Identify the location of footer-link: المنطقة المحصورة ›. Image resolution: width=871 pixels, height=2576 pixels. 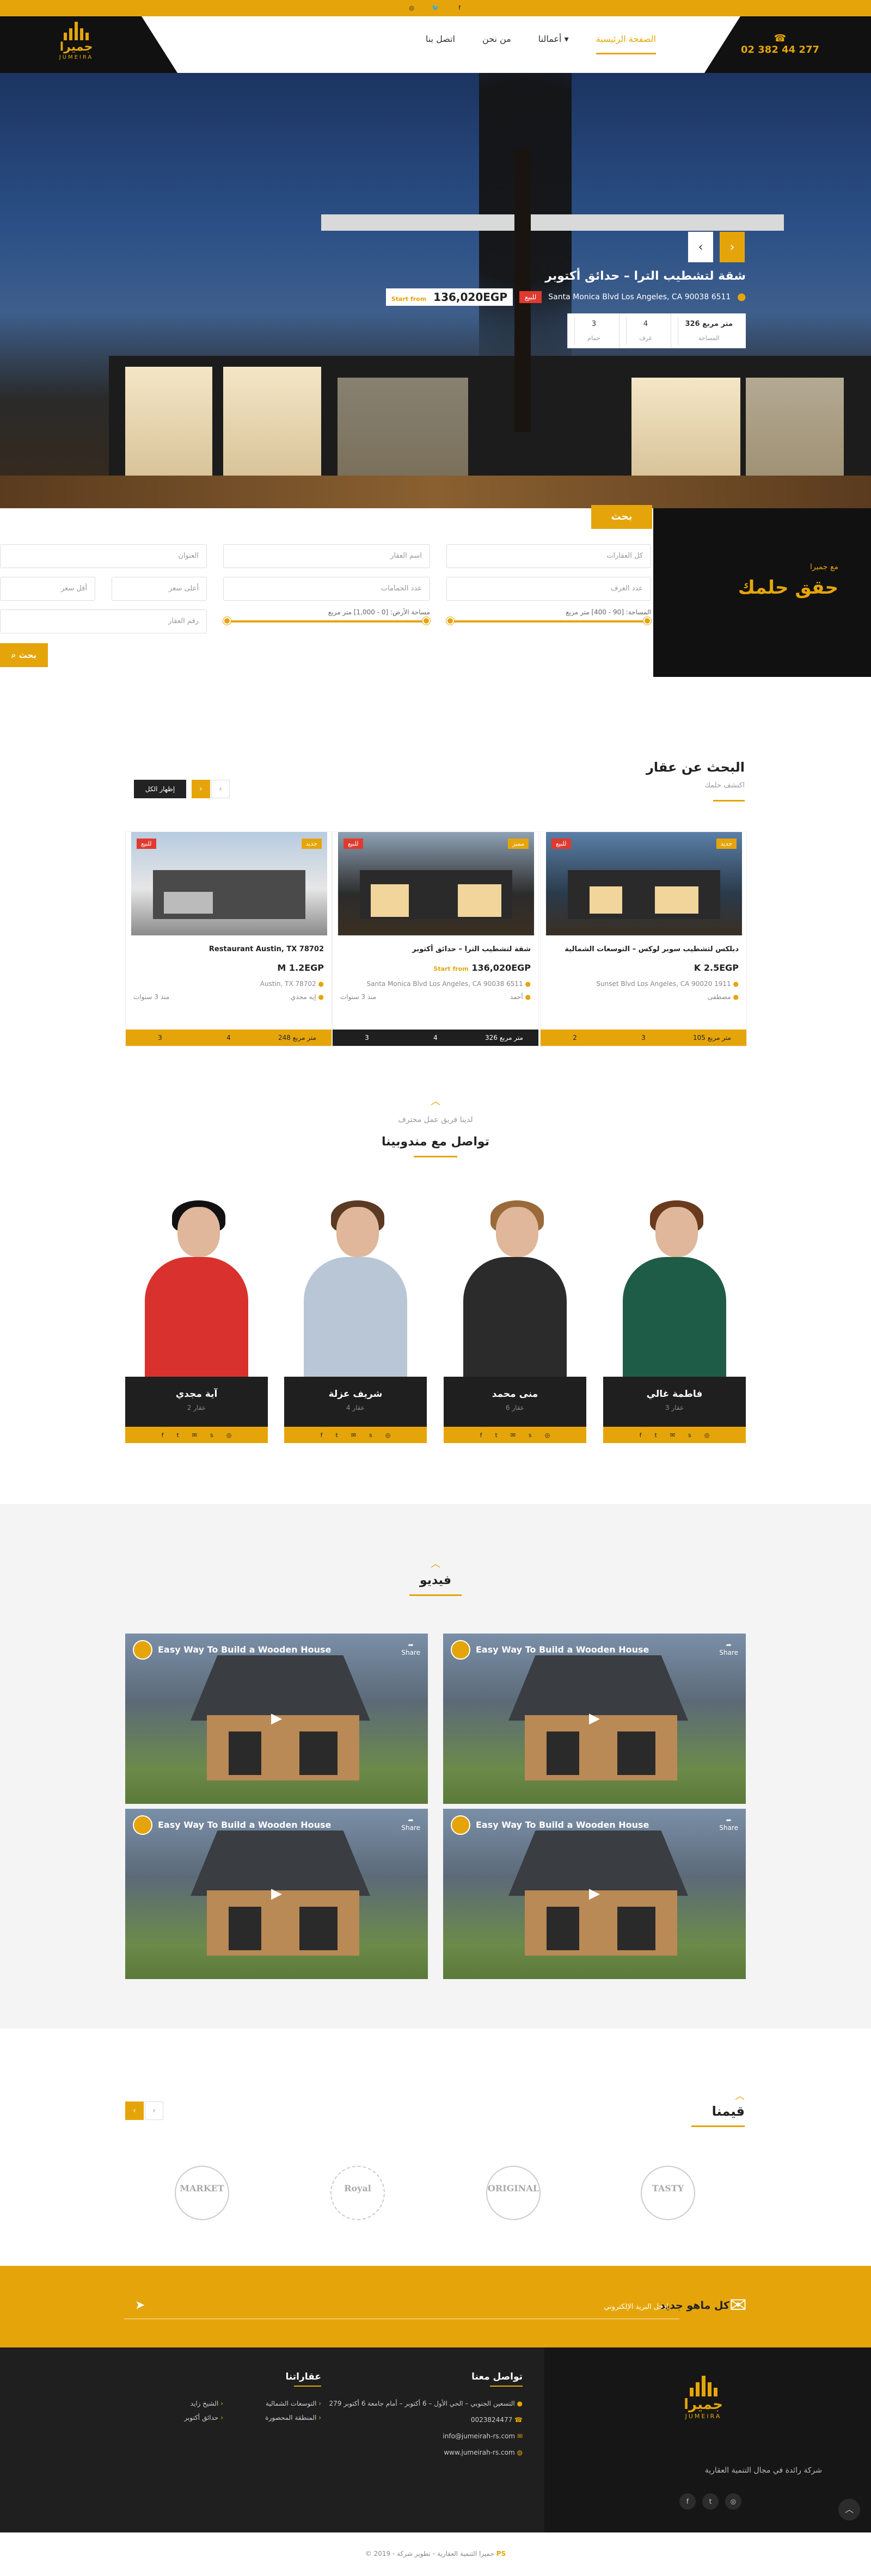
(293, 2417).